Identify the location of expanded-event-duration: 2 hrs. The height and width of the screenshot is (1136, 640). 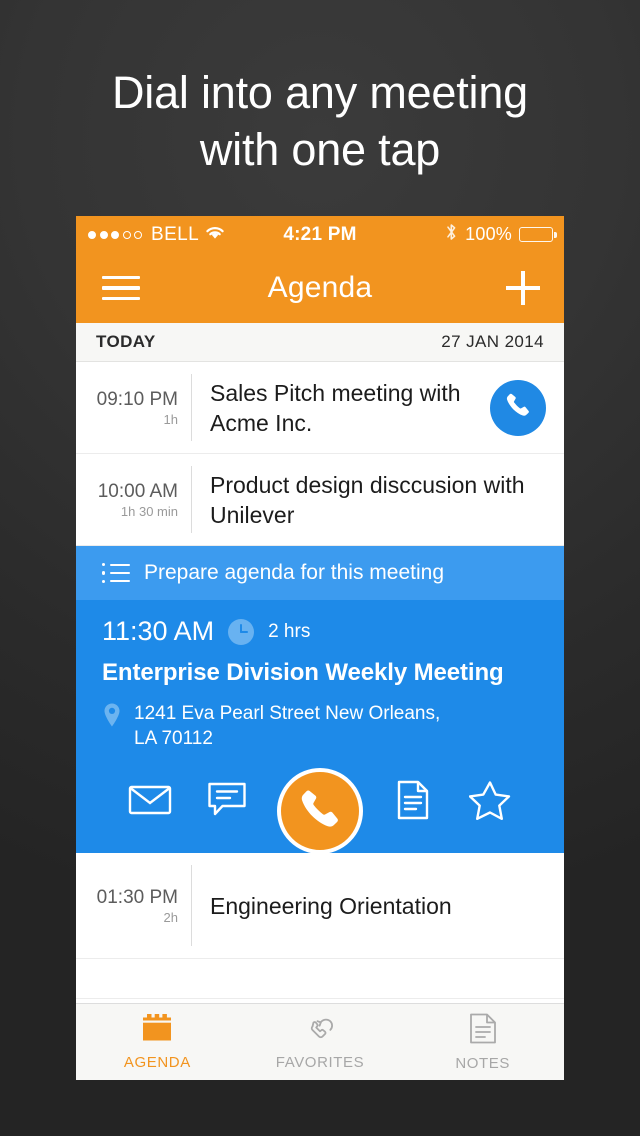
(289, 631).